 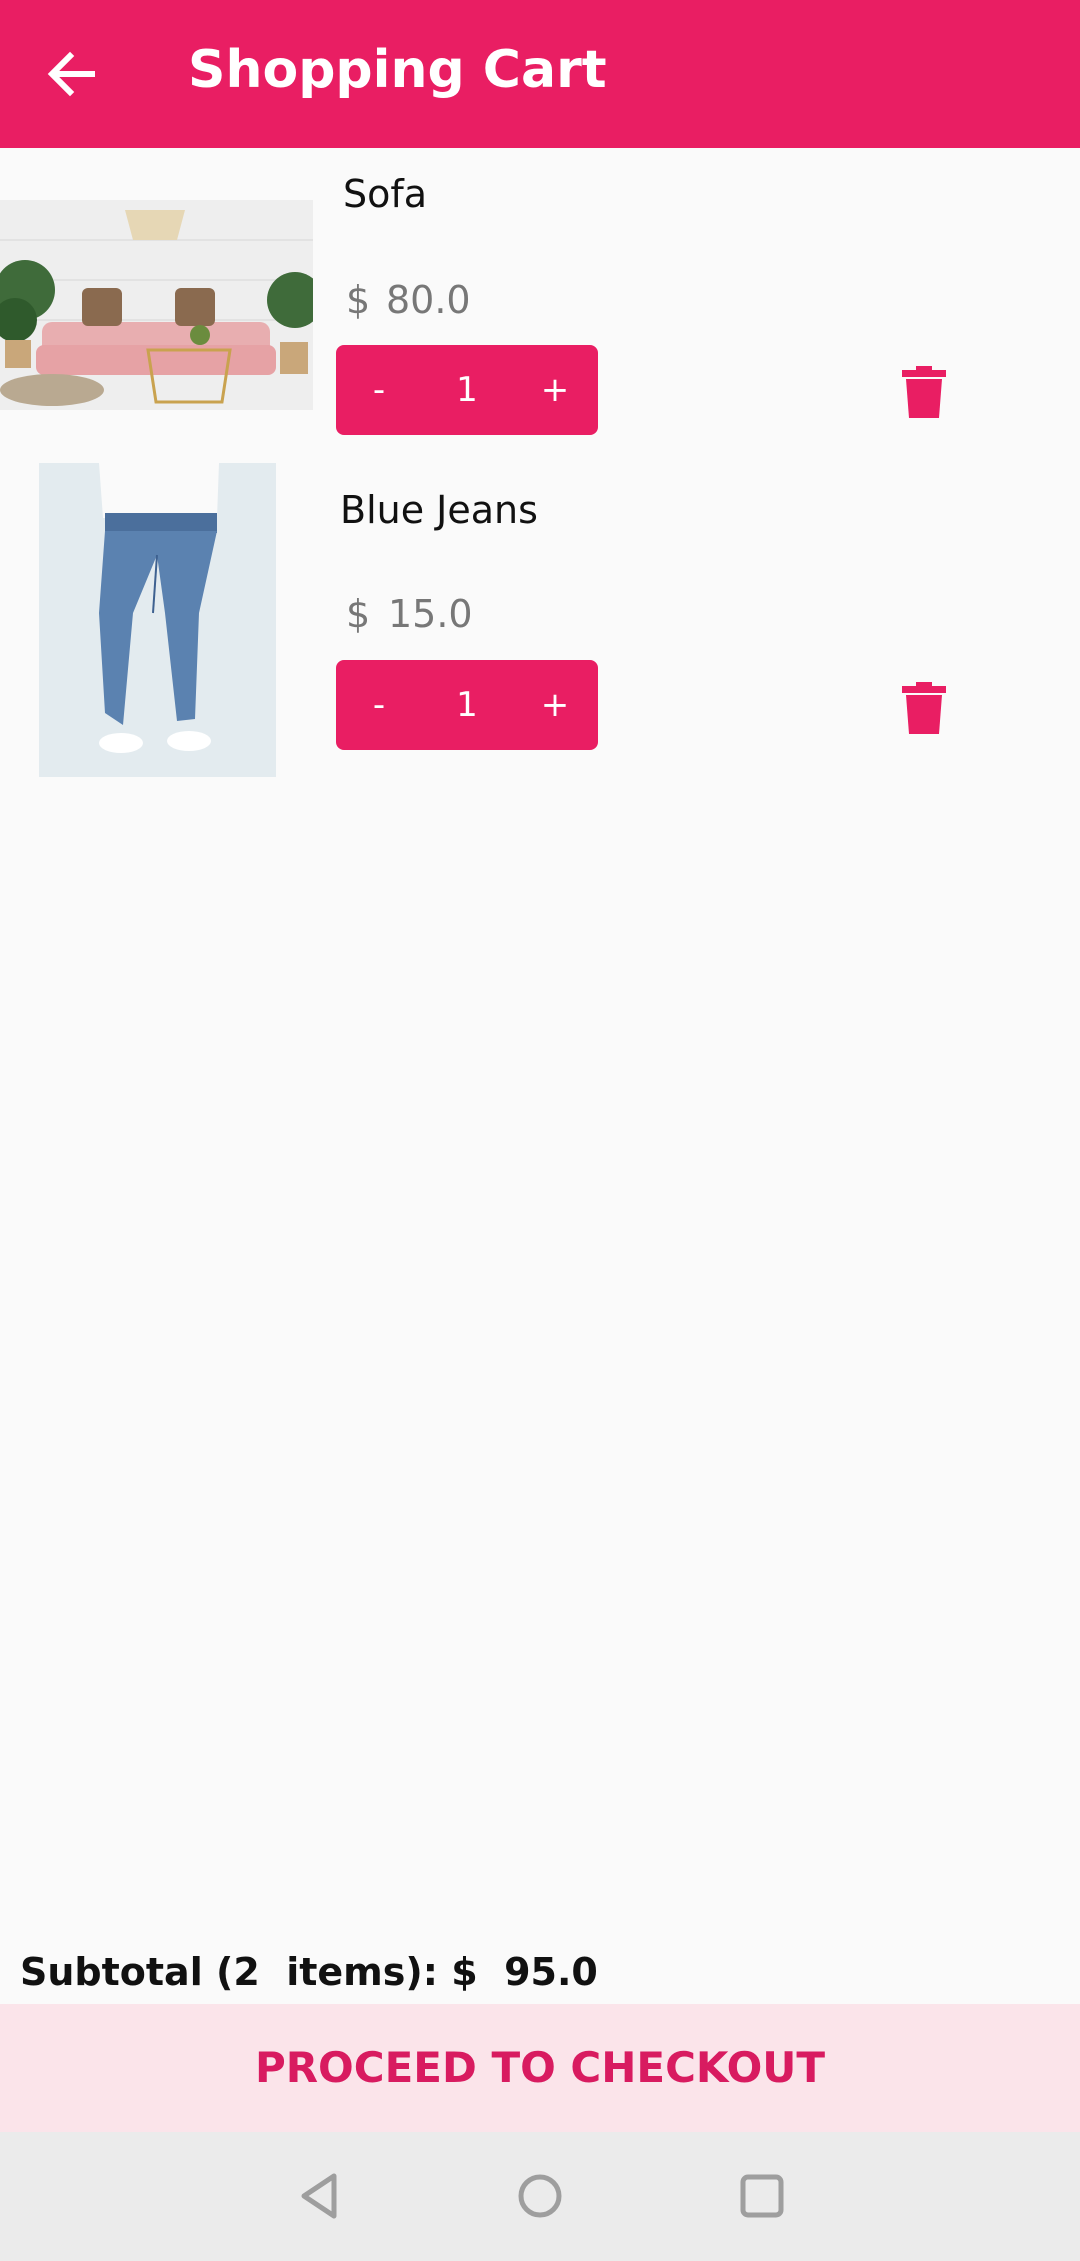 I want to click on item-image-sofa, so click(x=156, y=305).